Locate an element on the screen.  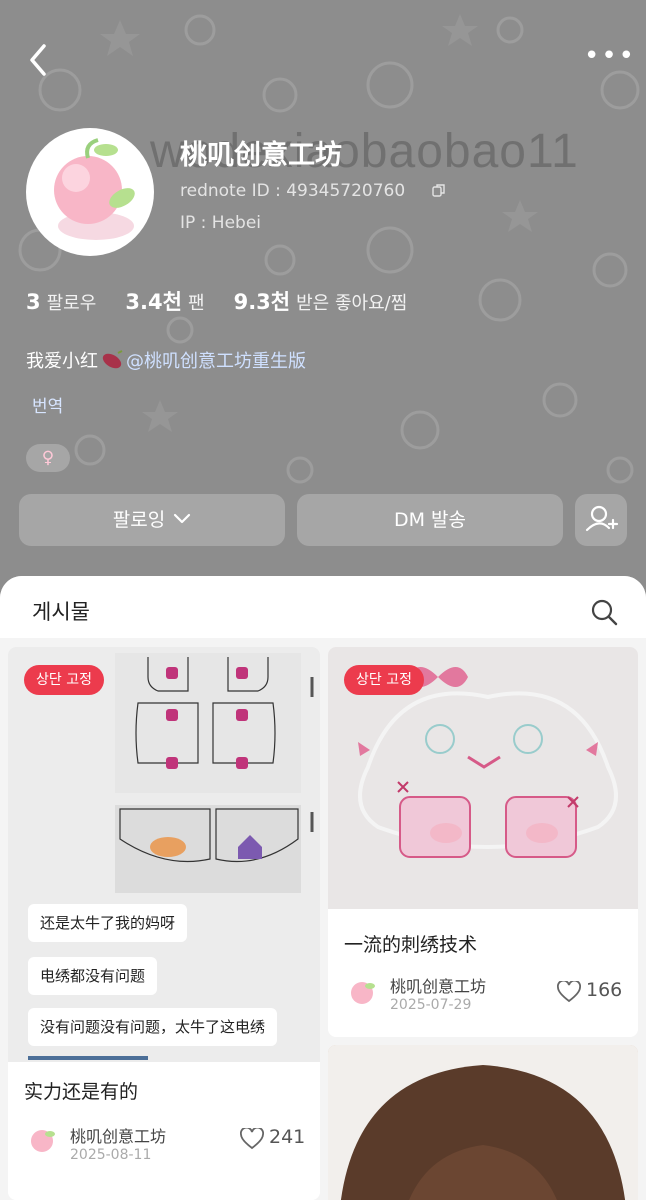
search-icon is located at coordinates (604, 612).